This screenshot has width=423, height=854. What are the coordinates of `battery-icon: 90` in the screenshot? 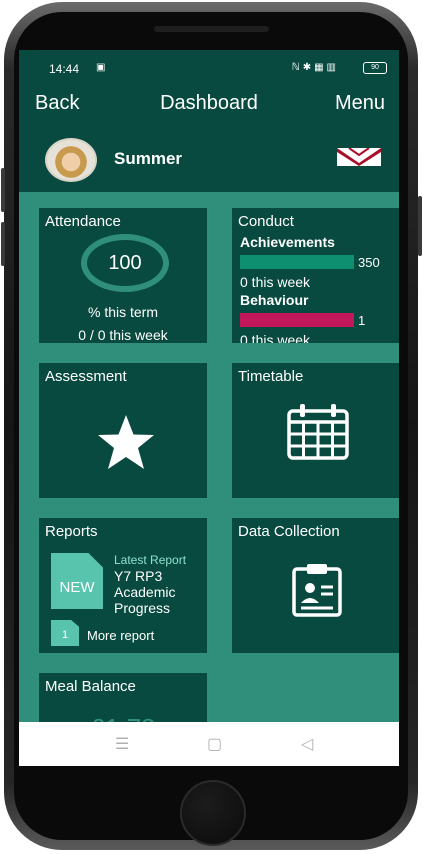 It's located at (375, 68).